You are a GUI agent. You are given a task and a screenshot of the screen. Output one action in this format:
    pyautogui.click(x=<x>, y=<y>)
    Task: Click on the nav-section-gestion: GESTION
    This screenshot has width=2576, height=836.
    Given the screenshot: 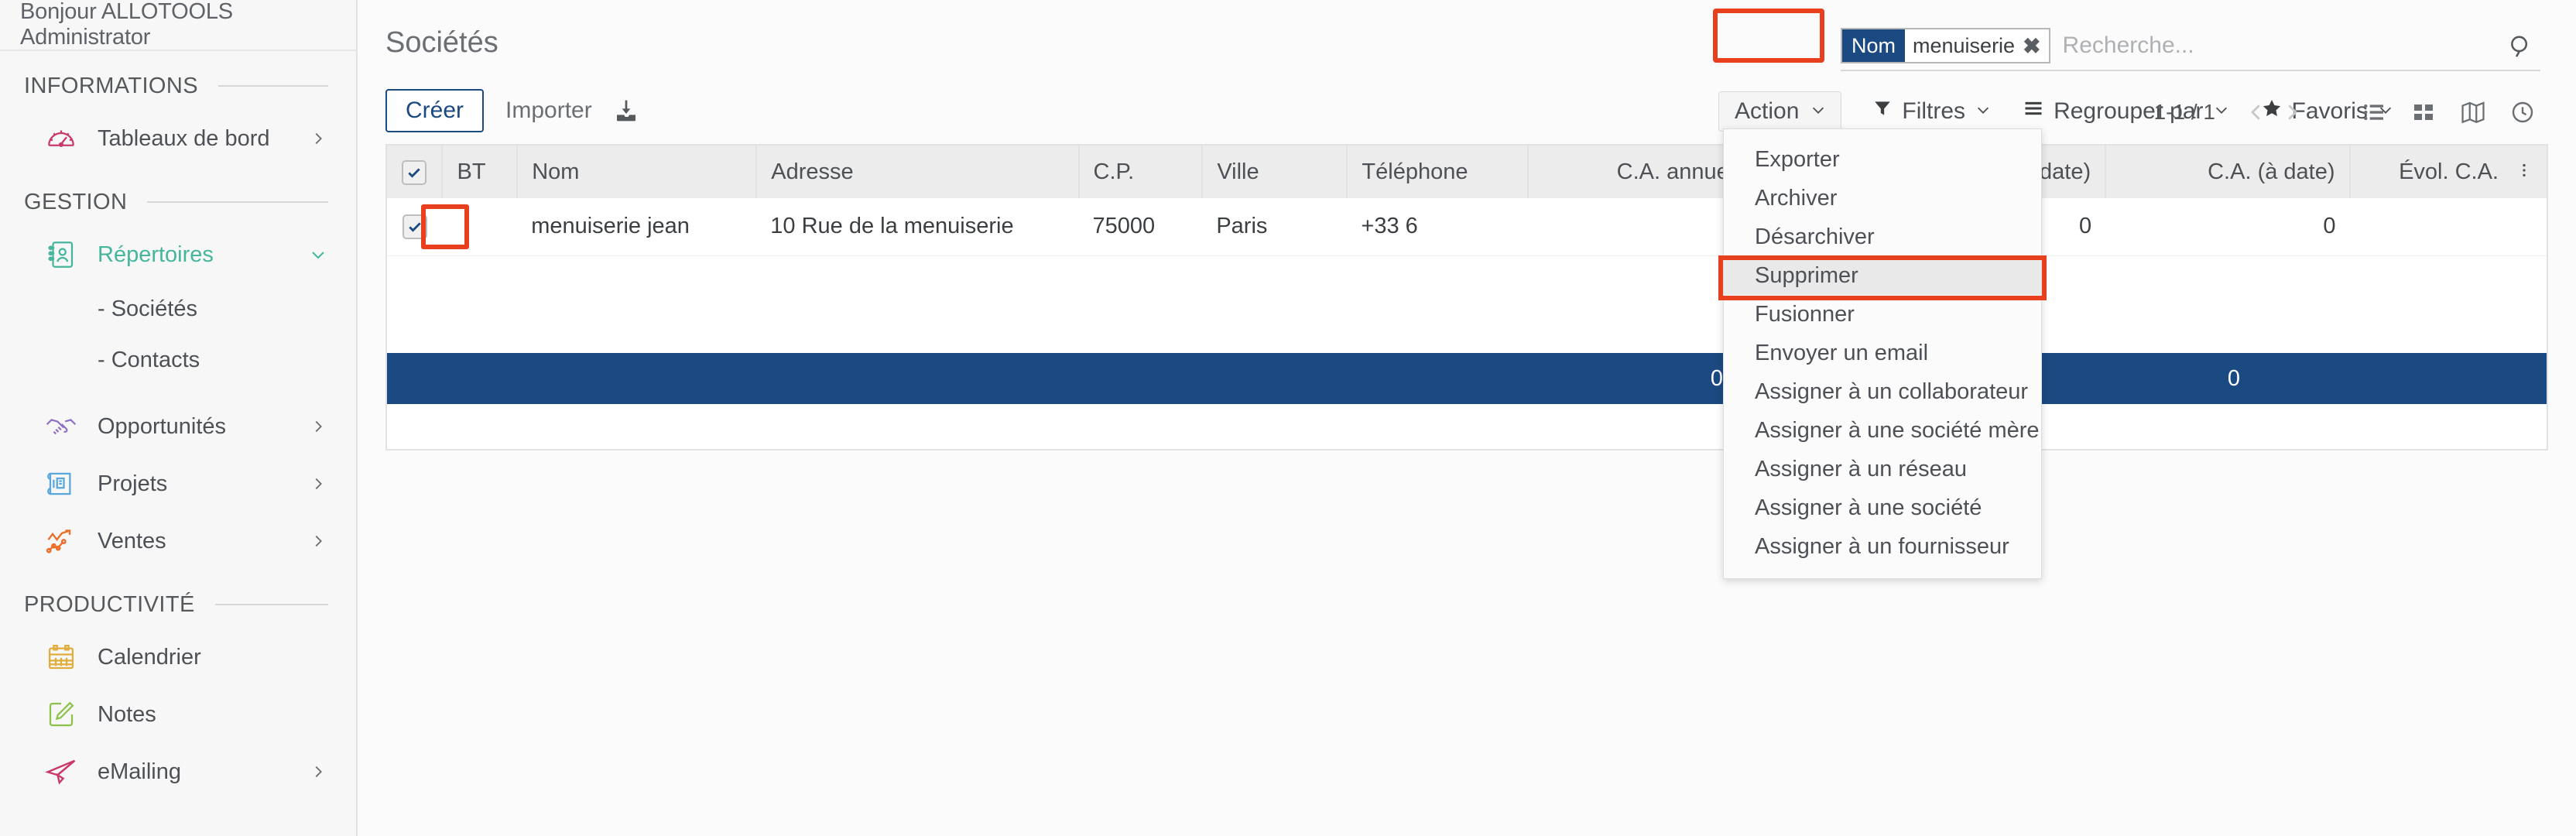 What is the action you would take?
    pyautogui.click(x=178, y=202)
    